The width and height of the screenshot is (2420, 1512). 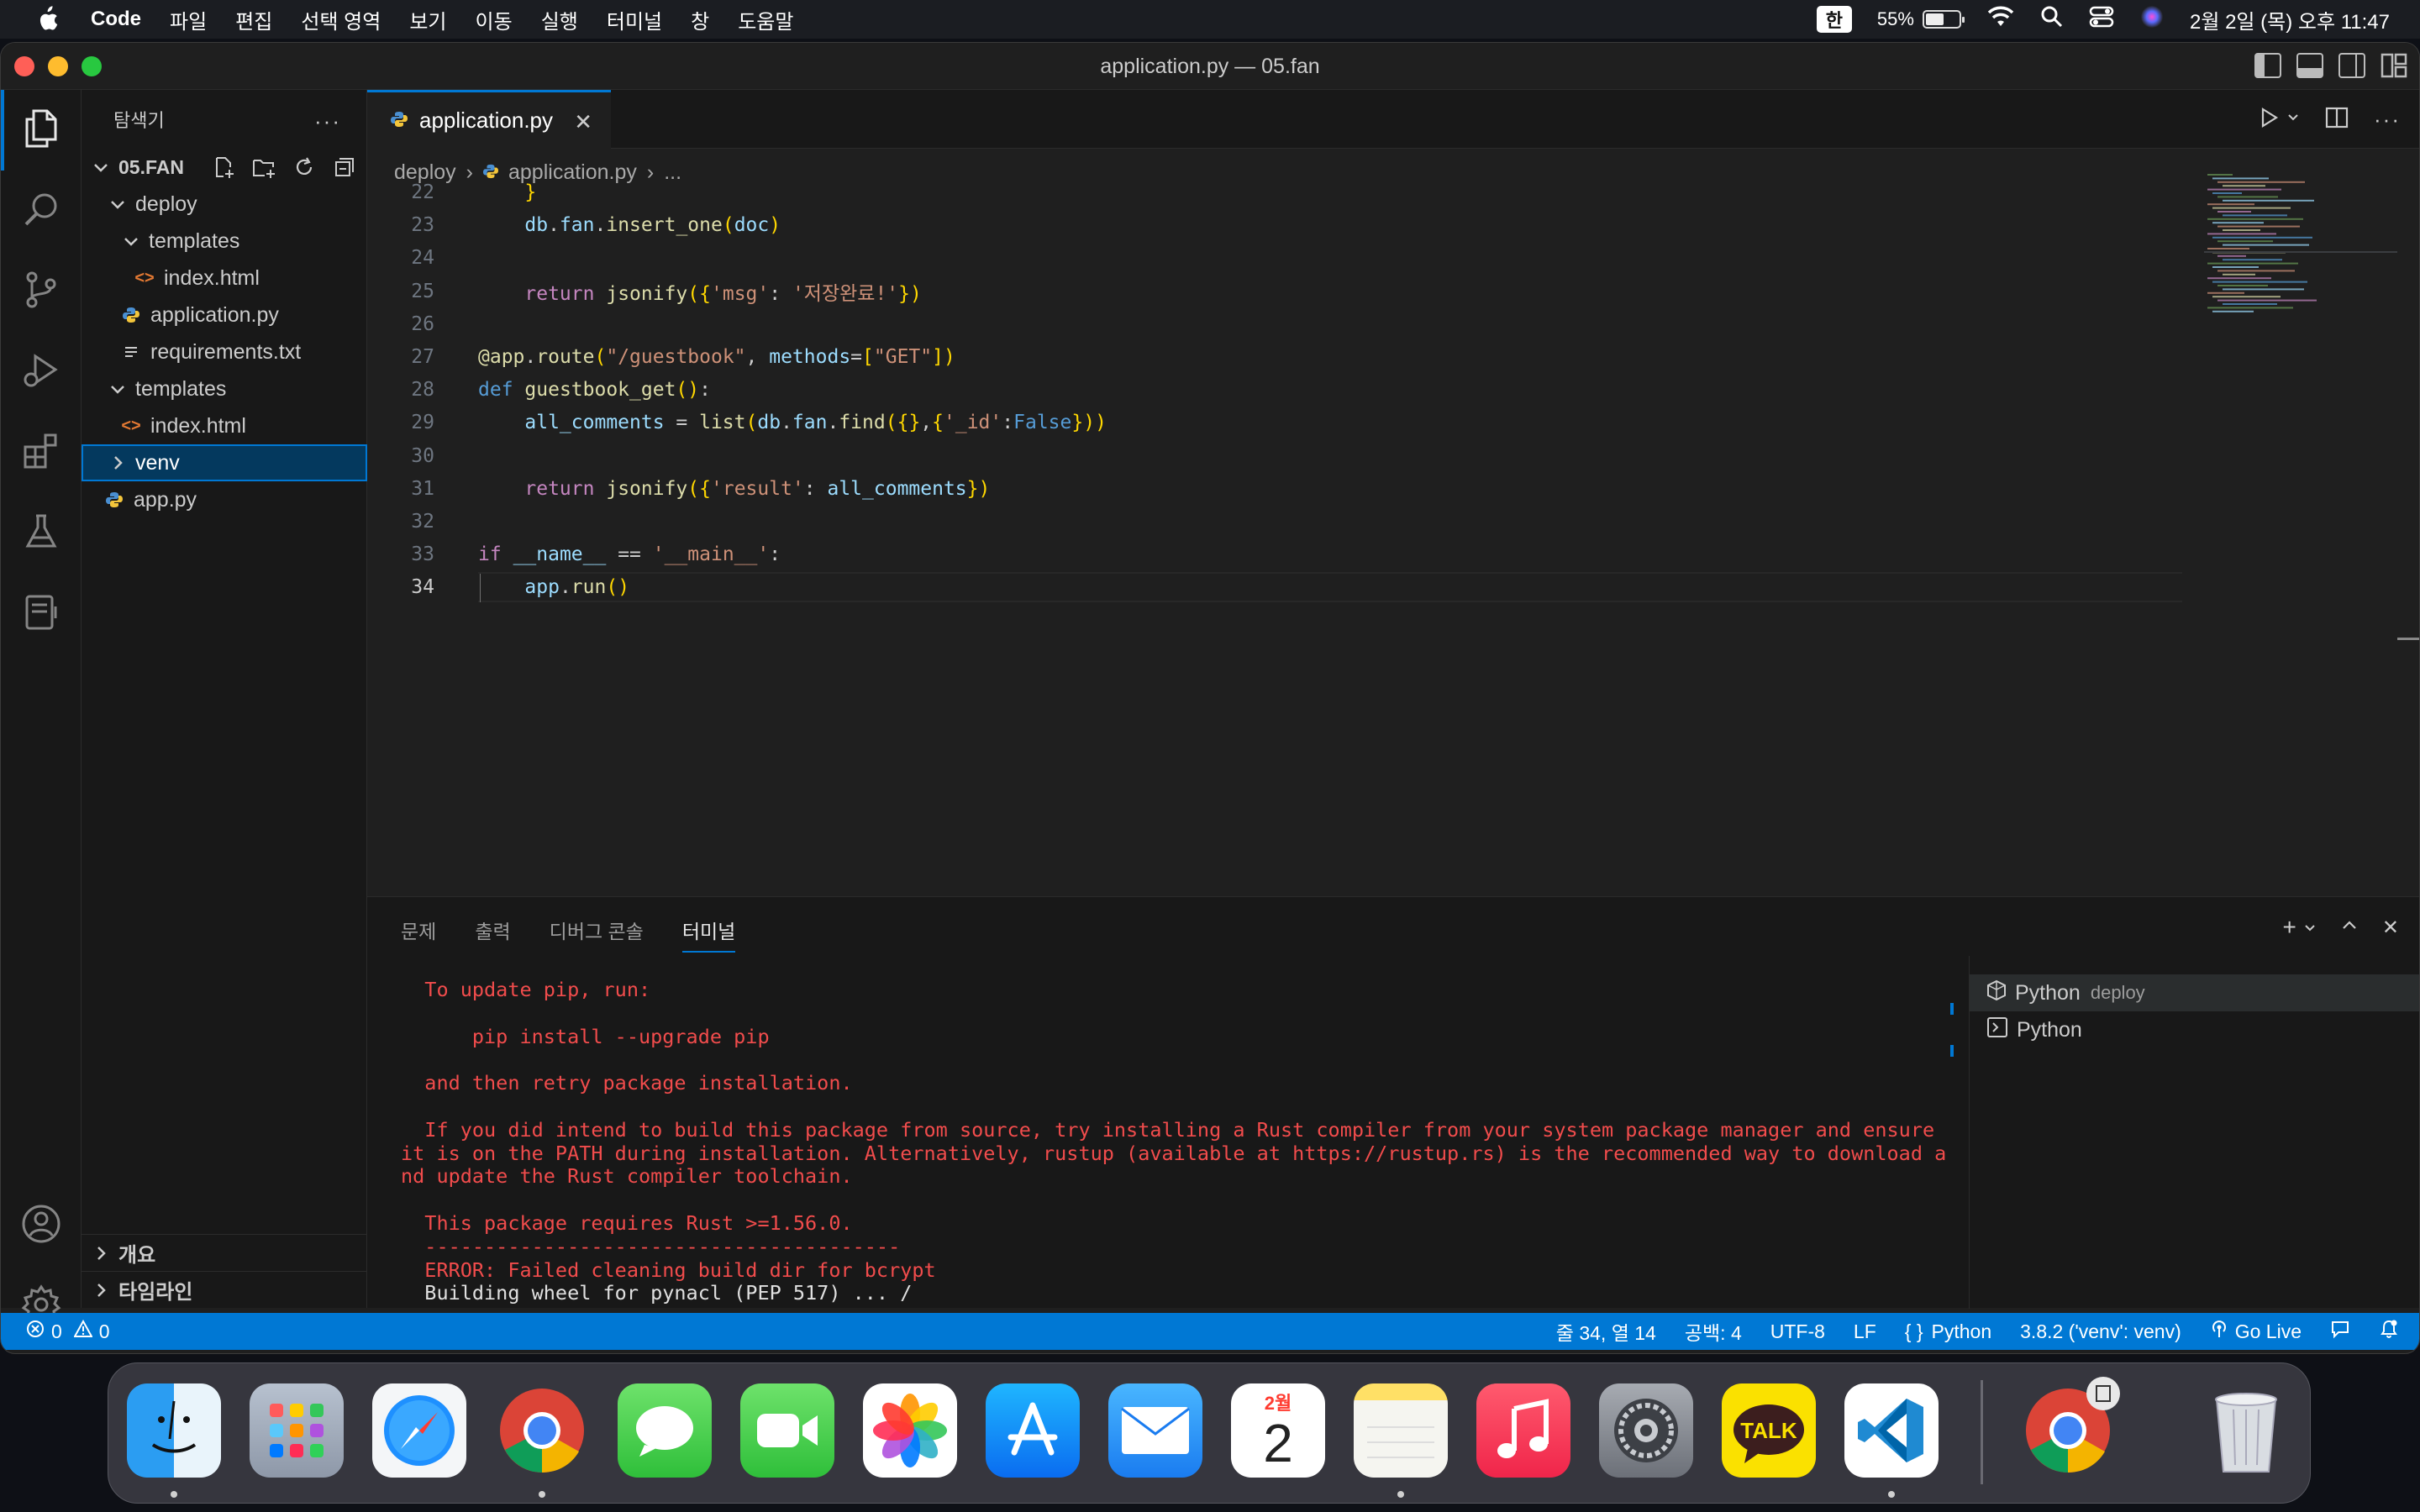 What do you see at coordinates (2194, 1029) in the screenshot?
I see `terminal-instance-python: Python` at bounding box center [2194, 1029].